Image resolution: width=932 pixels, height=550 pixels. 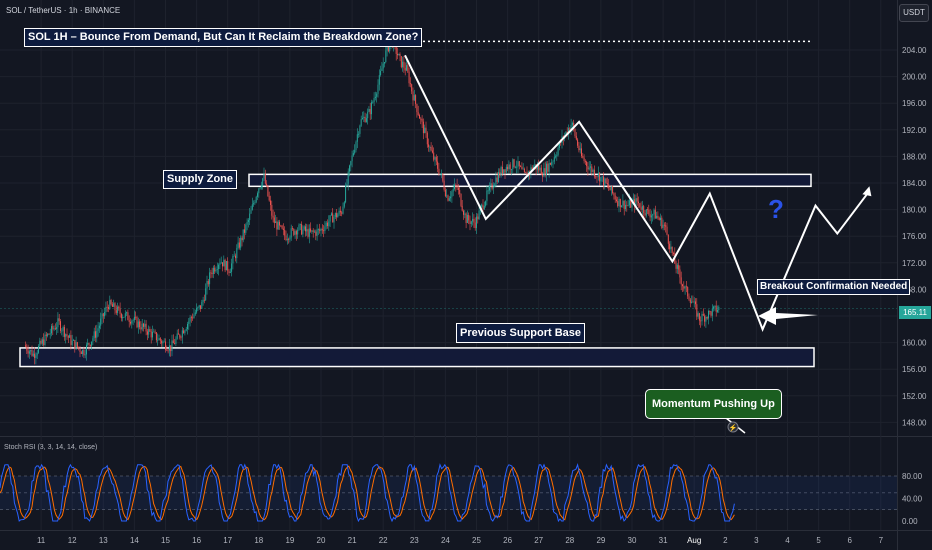 I want to click on time-tick-label: 15, so click(x=165, y=540).